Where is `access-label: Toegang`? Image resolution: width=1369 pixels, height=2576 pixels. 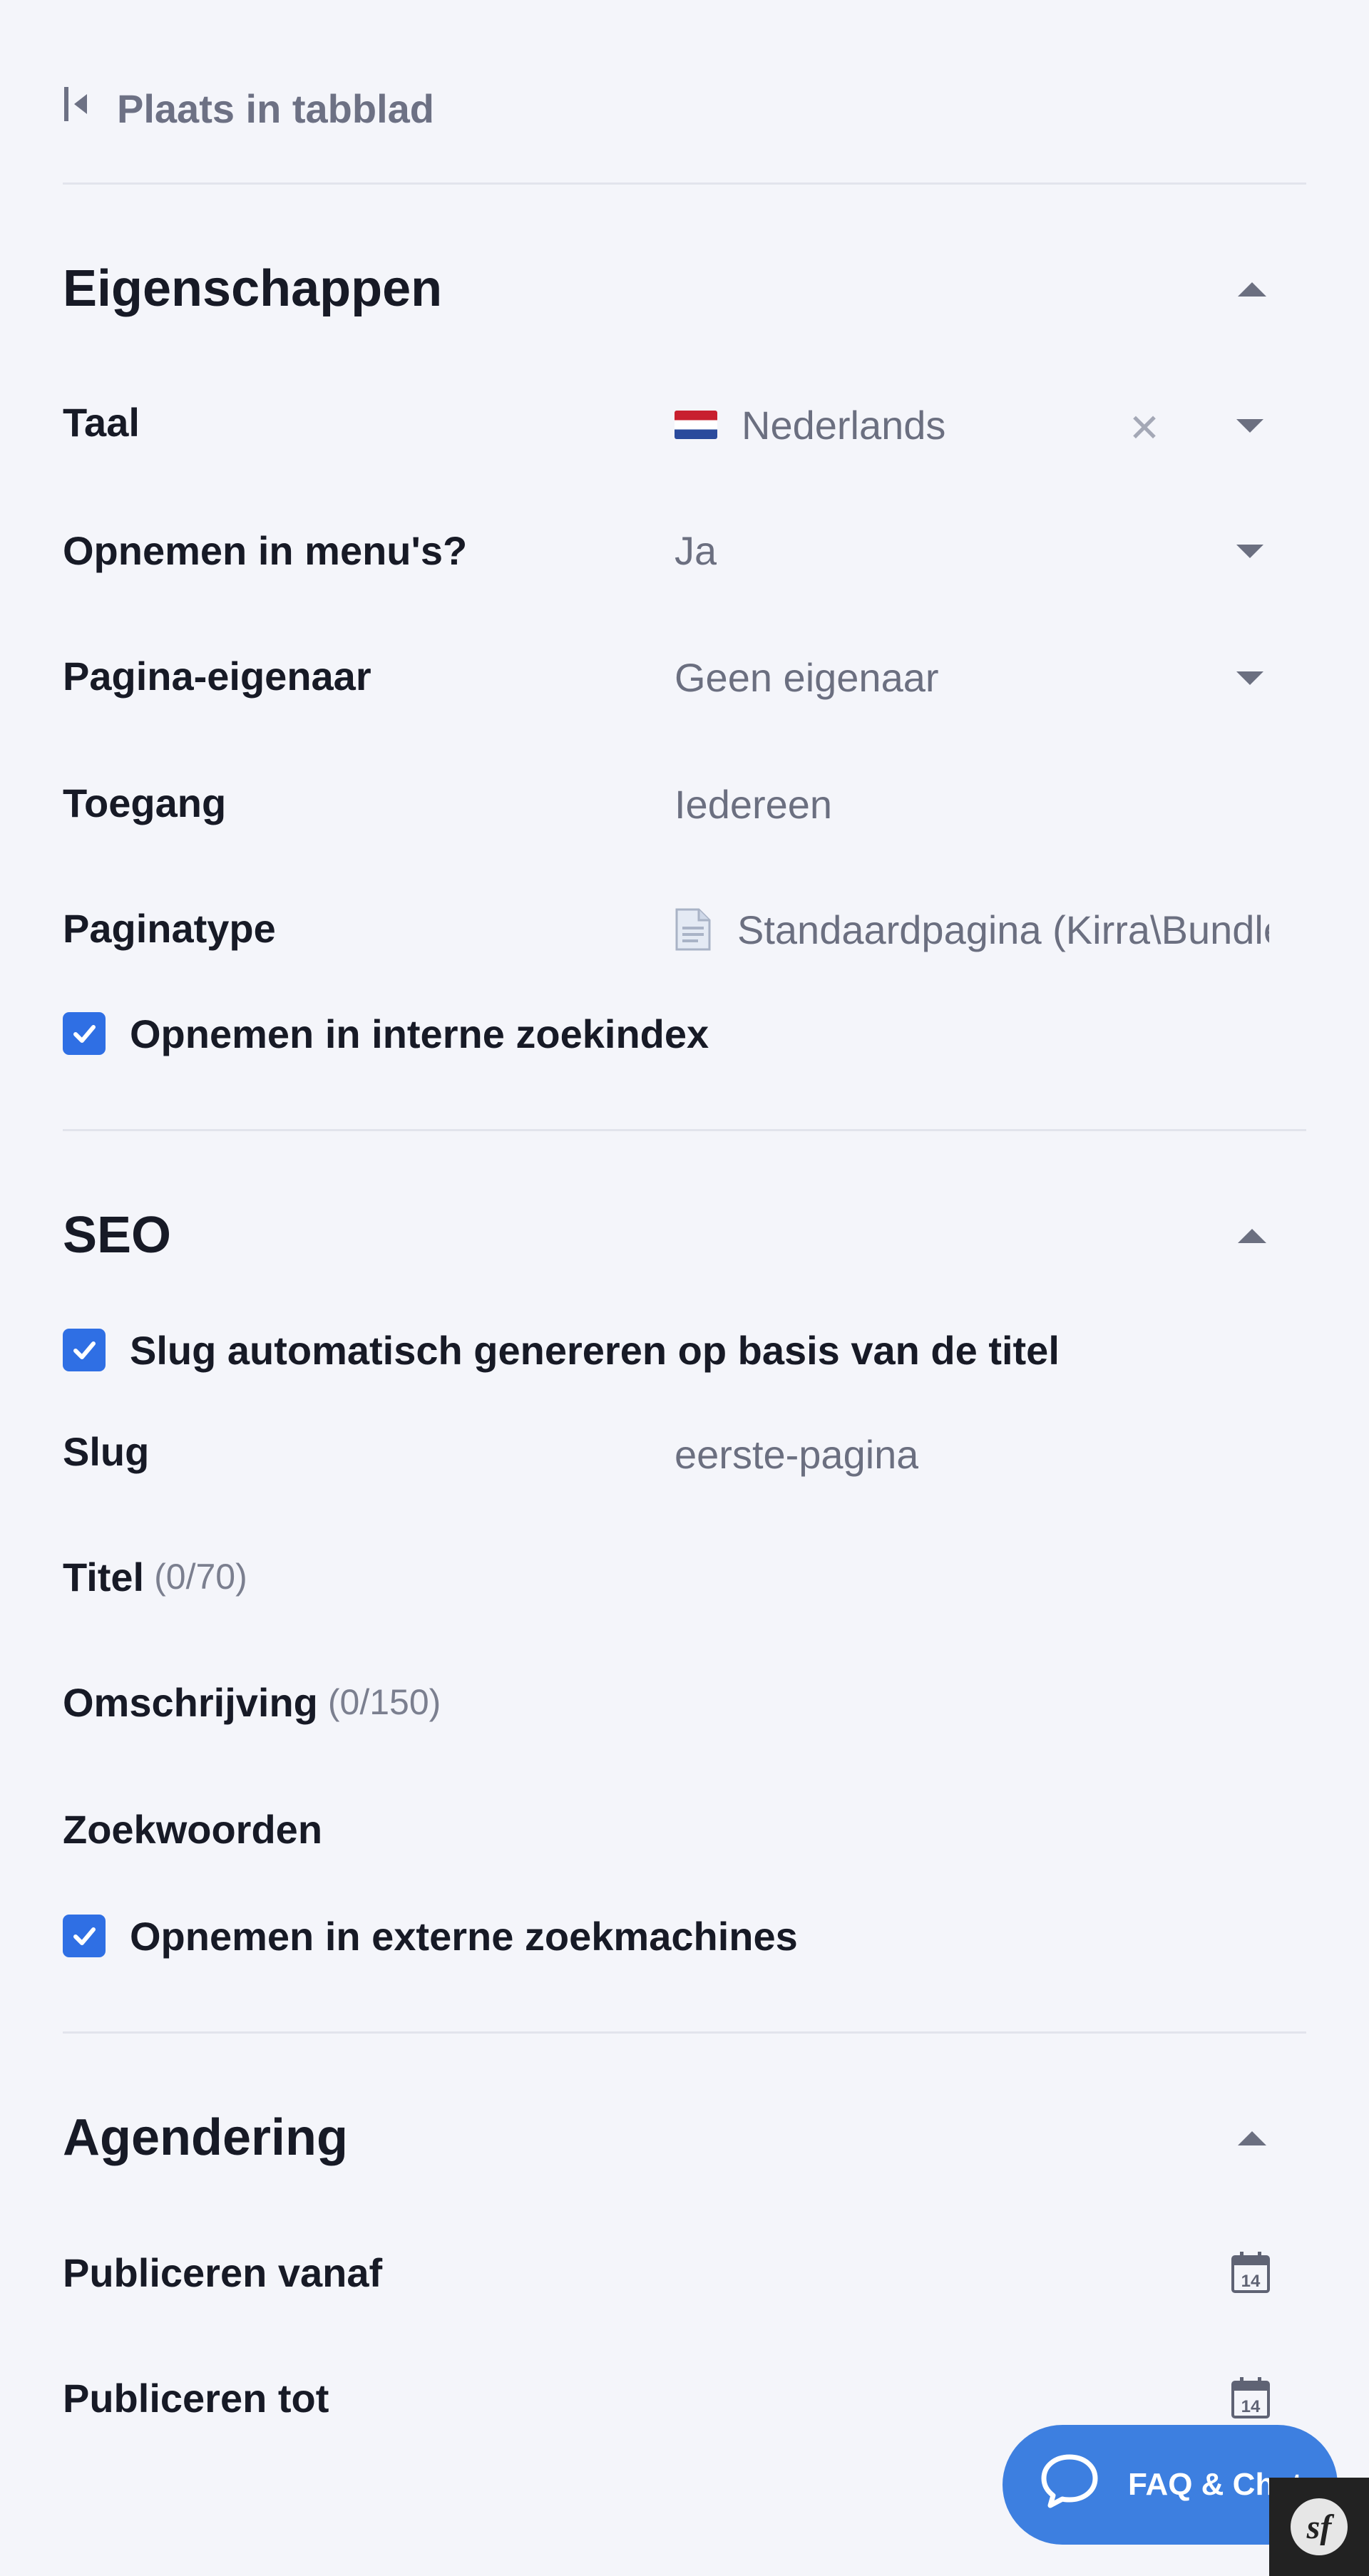
access-label: Toegang is located at coordinates (145, 802).